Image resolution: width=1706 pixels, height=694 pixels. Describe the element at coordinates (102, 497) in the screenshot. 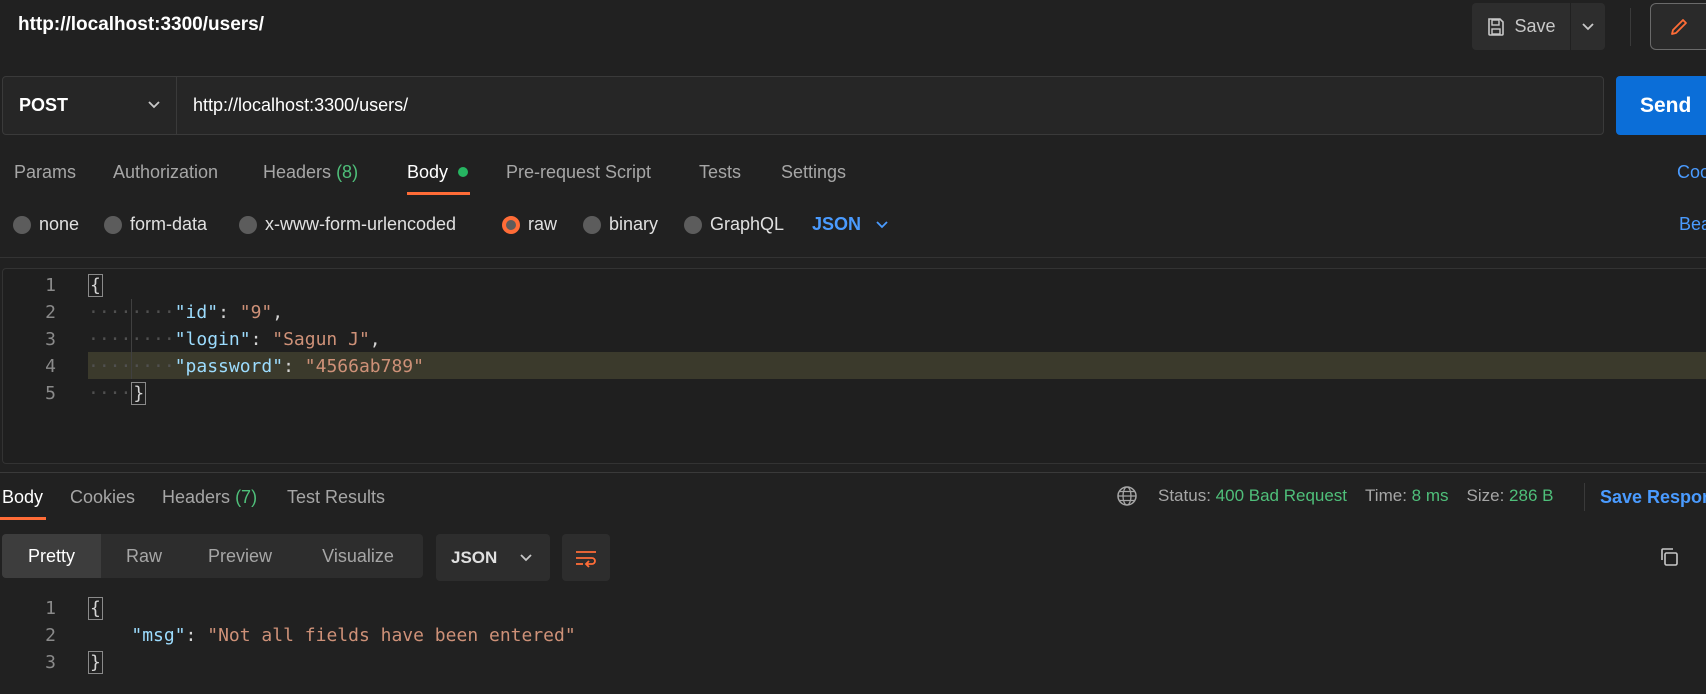

I see `response-tab-cookies: Cookies` at that location.